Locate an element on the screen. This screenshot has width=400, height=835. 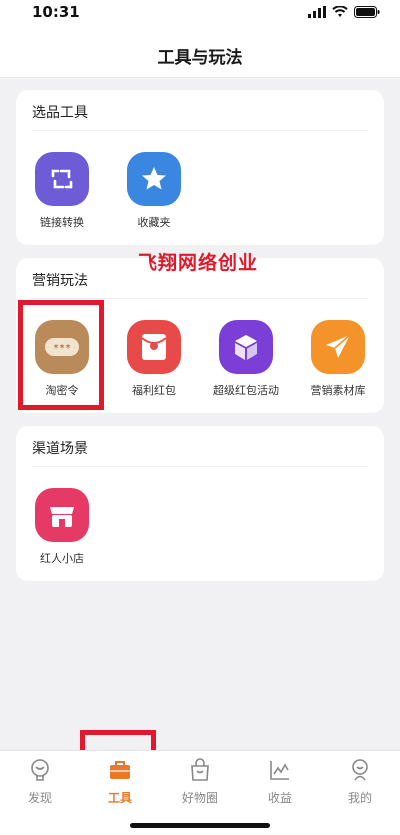
tab-discover: 发现 is located at coordinates (40, 781).